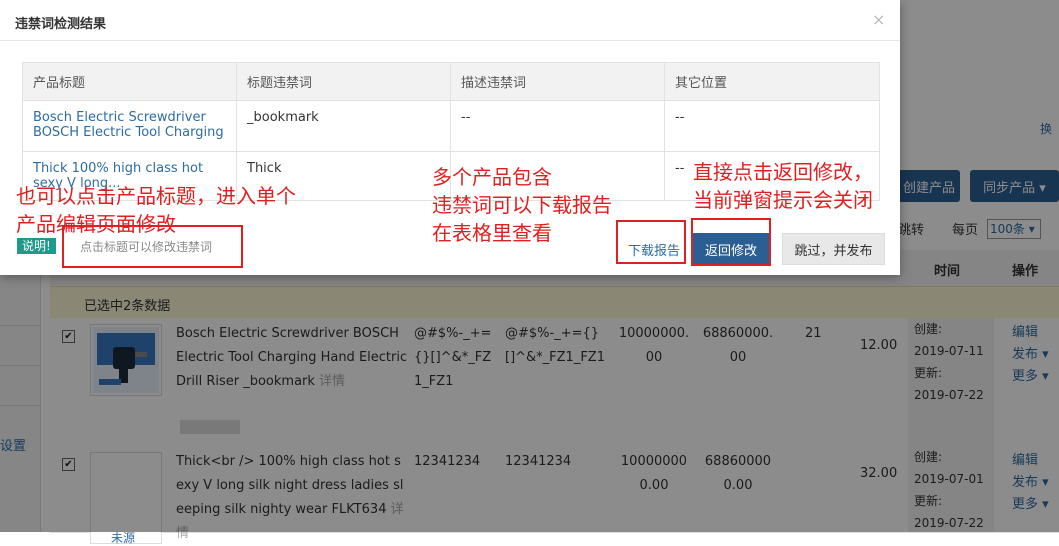  What do you see at coordinates (492, 177) in the screenshot?
I see `annotation-mid-line1: 多个产品包含` at bounding box center [492, 177].